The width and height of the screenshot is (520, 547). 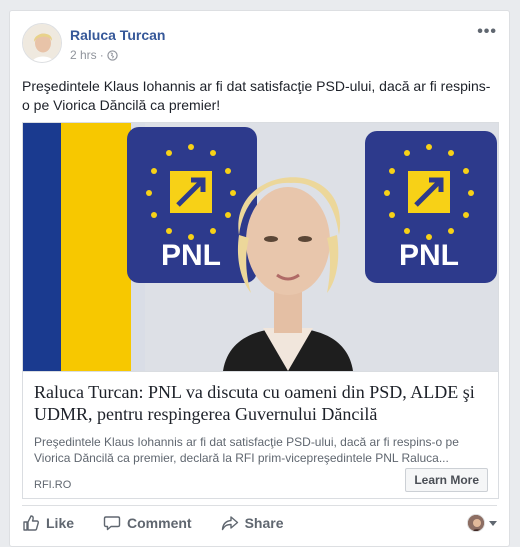 I want to click on actions-divider, so click(x=259, y=505).